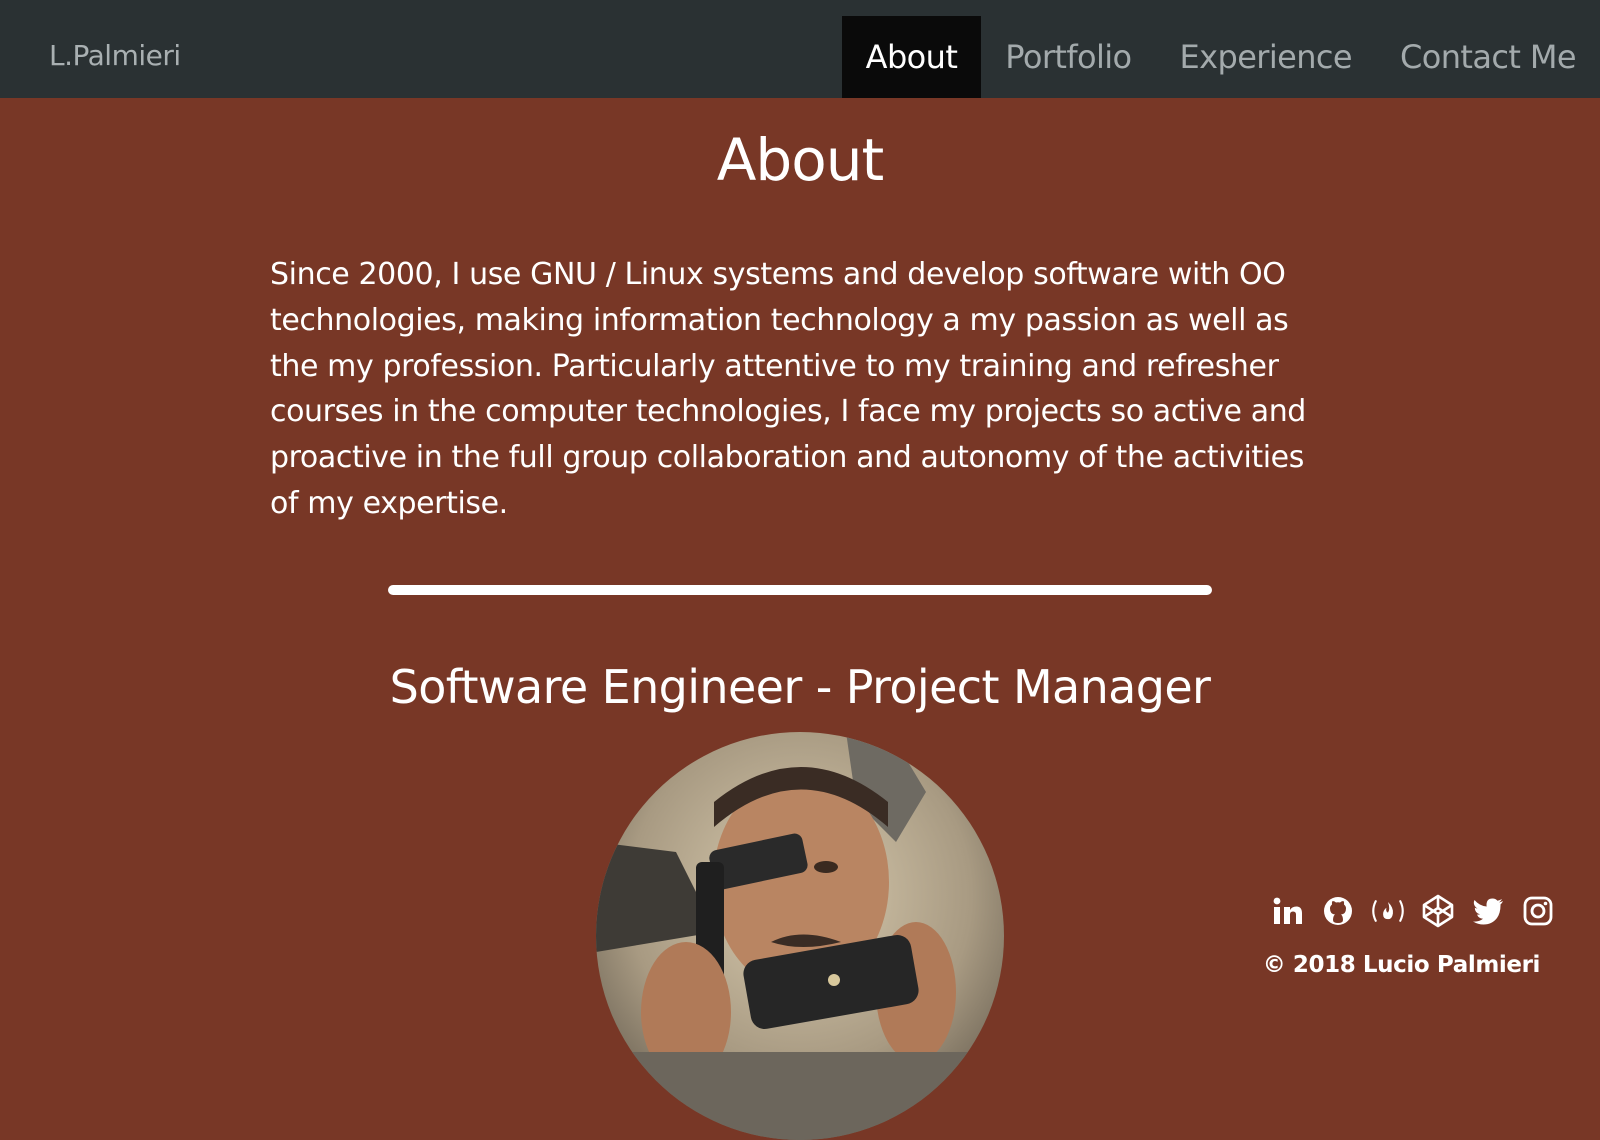 The height and width of the screenshot is (1140, 1600). I want to click on about-heading: About, so click(800, 160).